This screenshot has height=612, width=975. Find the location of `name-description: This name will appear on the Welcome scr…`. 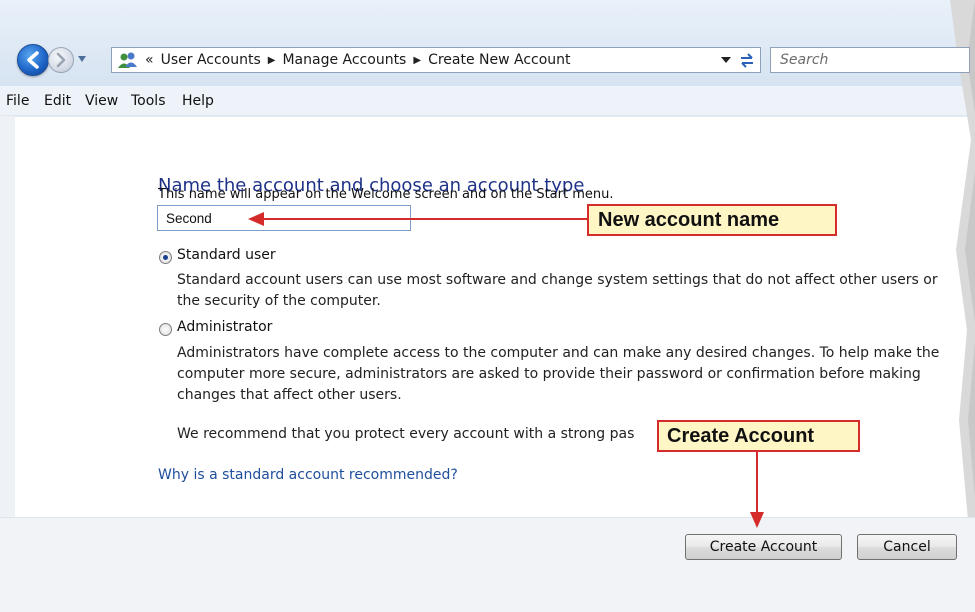

name-description: This name will appear on the Welcome scr… is located at coordinates (386, 194).